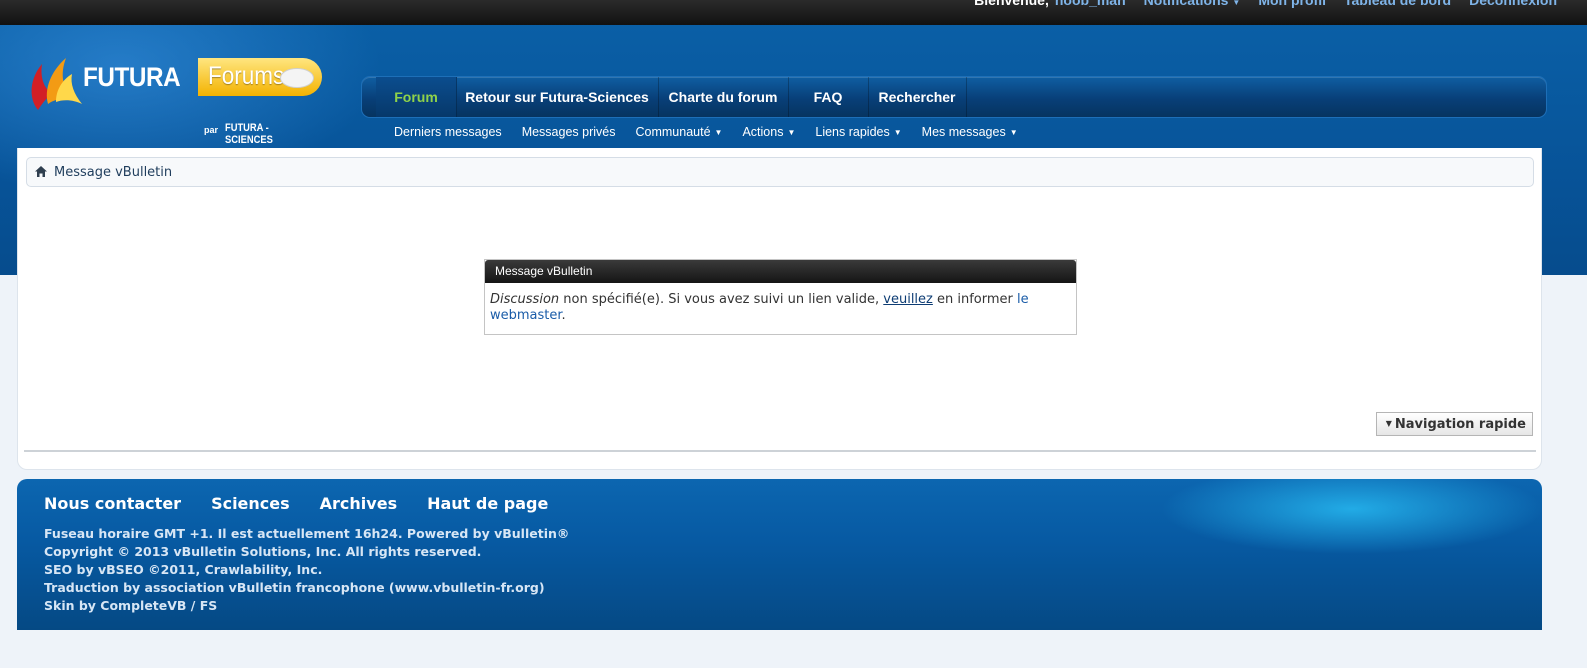  I want to click on subnav-mes-messages: Mes messages ▼, so click(970, 134).